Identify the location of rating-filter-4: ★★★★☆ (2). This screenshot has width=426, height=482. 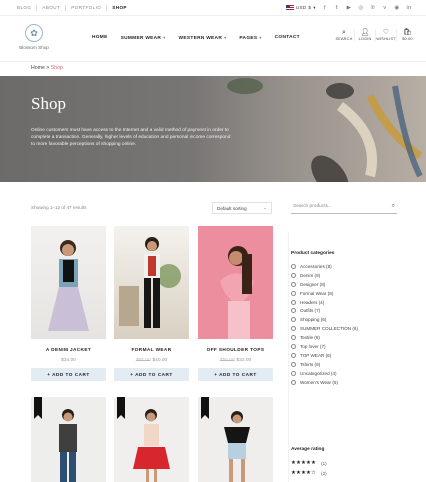
(344, 473).